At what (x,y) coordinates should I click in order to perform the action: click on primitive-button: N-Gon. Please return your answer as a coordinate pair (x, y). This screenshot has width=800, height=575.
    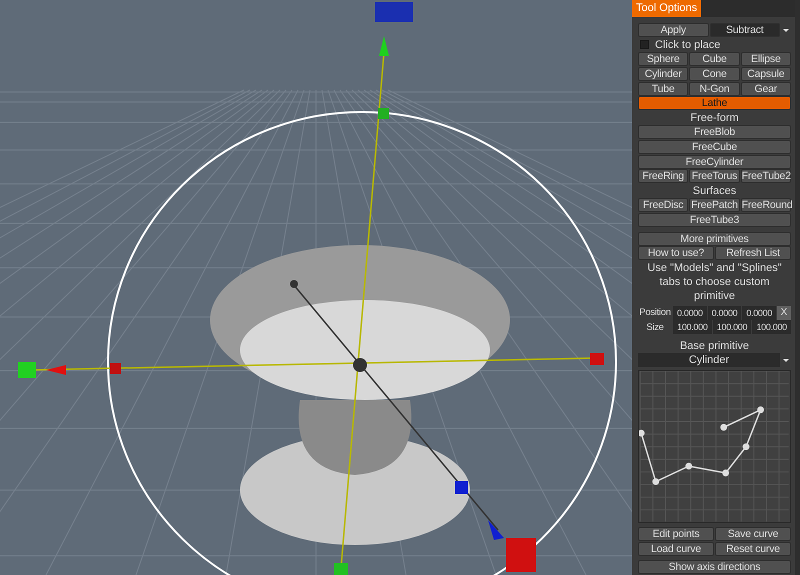
    Looking at the image, I should click on (714, 89).